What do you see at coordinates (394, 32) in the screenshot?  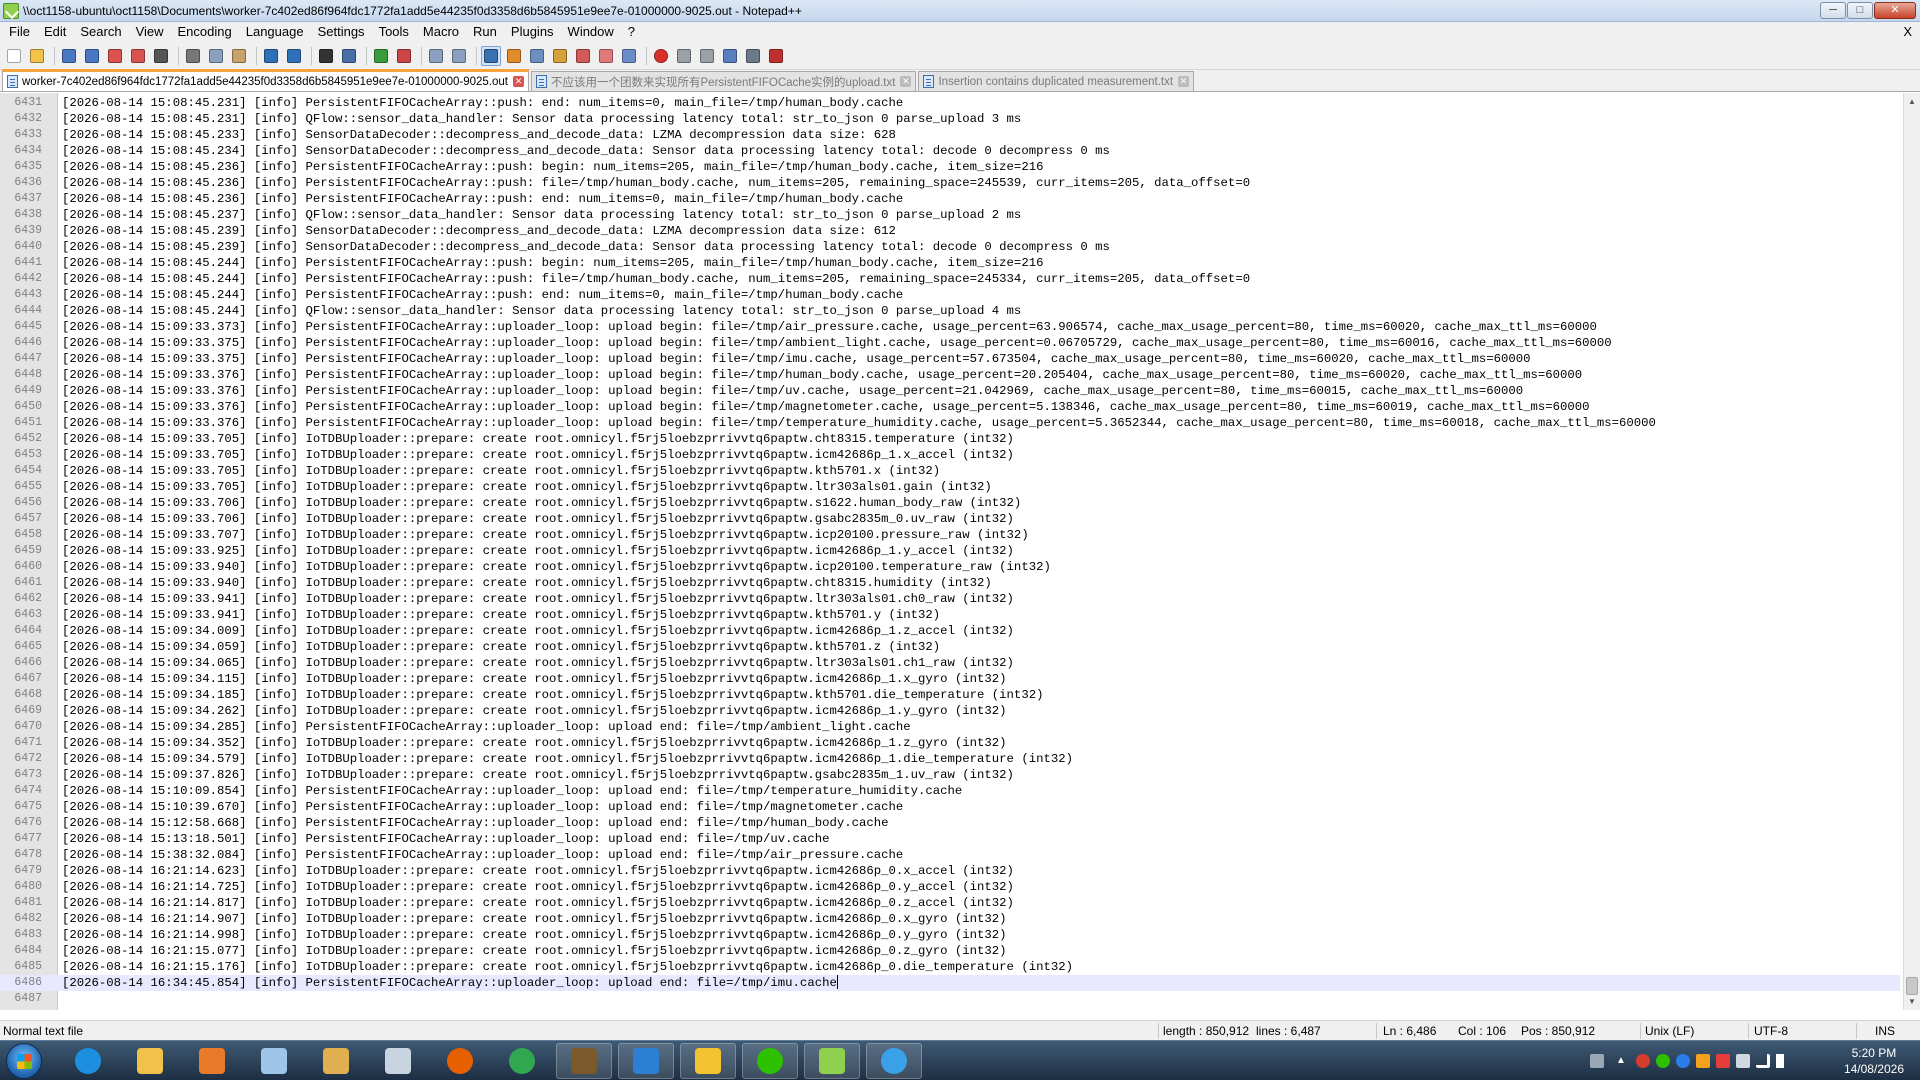 I see `menu-tools: Tools` at bounding box center [394, 32].